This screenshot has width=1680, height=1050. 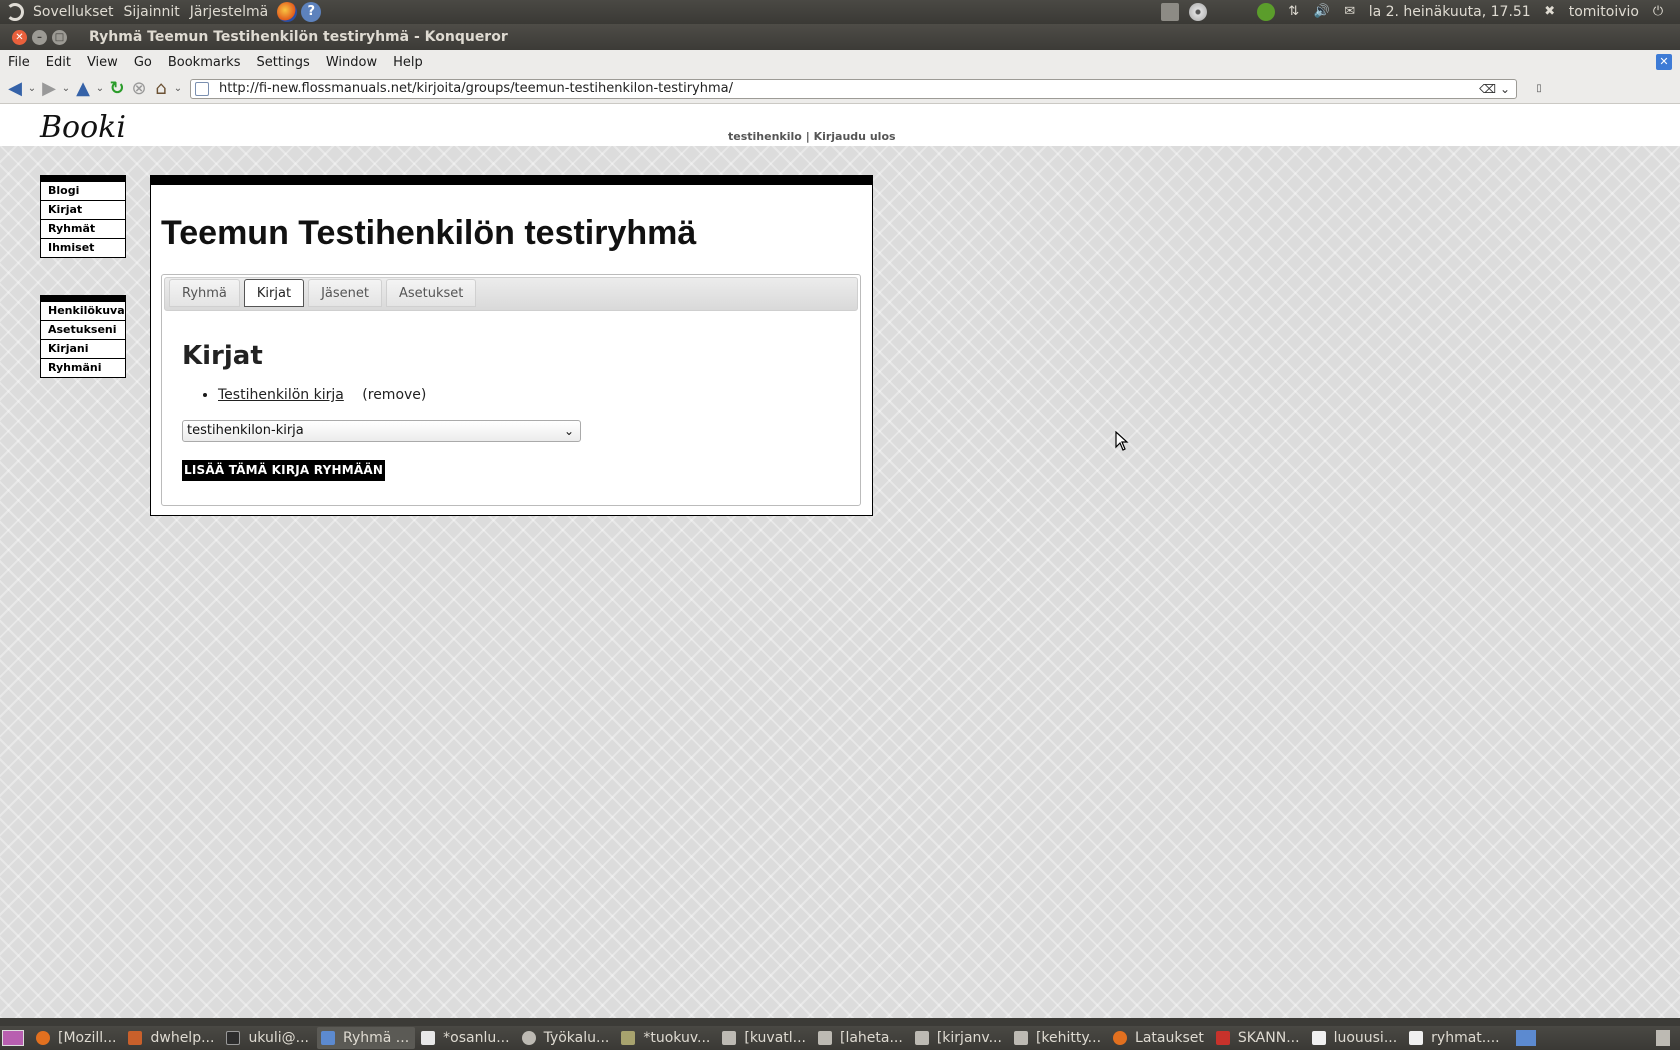 I want to click on drive-icon, so click(x=1169, y=12).